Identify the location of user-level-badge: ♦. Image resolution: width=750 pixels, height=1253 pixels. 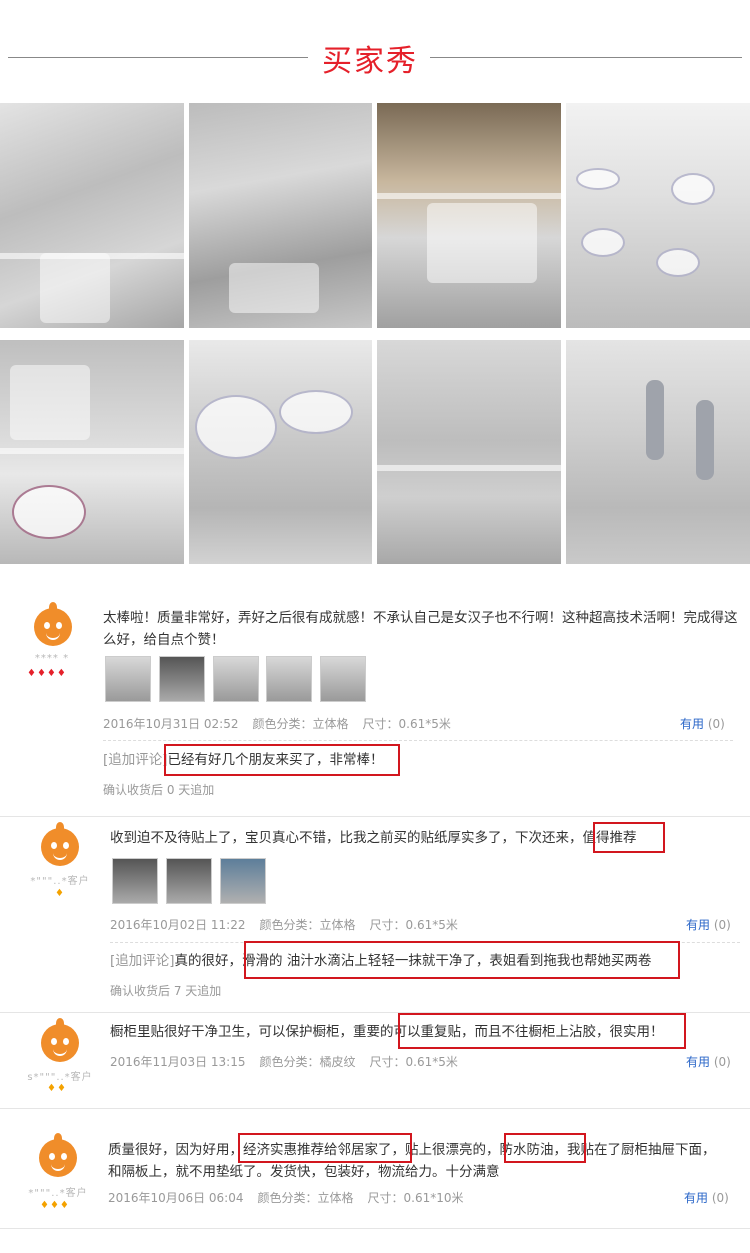
(60, 893).